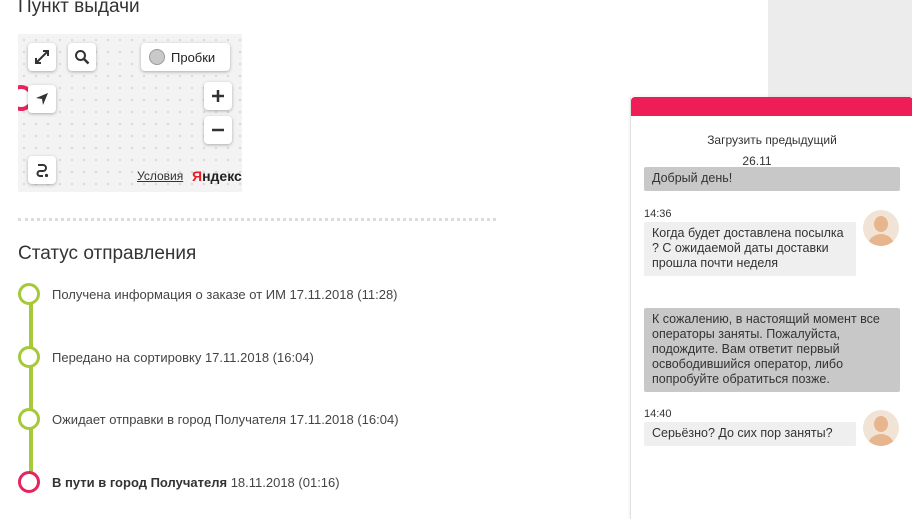 Image resolution: width=912 pixels, height=519 pixels. I want to click on pickup-map: Пробки Условия Яндекс, so click(130, 113).